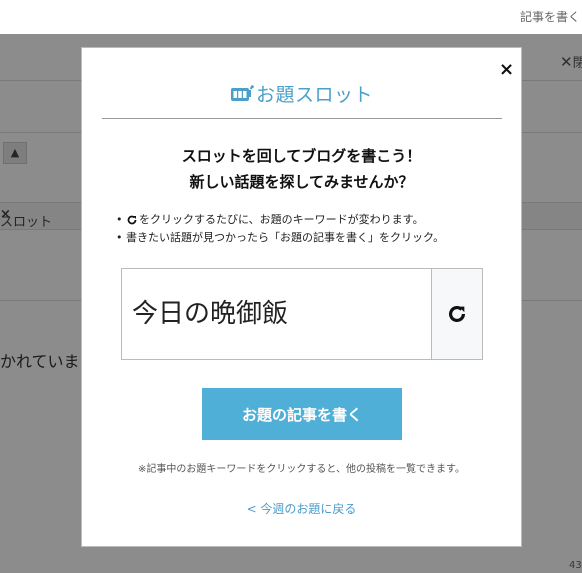 This screenshot has height=573, width=582. I want to click on spin-slot-button, so click(456, 314).